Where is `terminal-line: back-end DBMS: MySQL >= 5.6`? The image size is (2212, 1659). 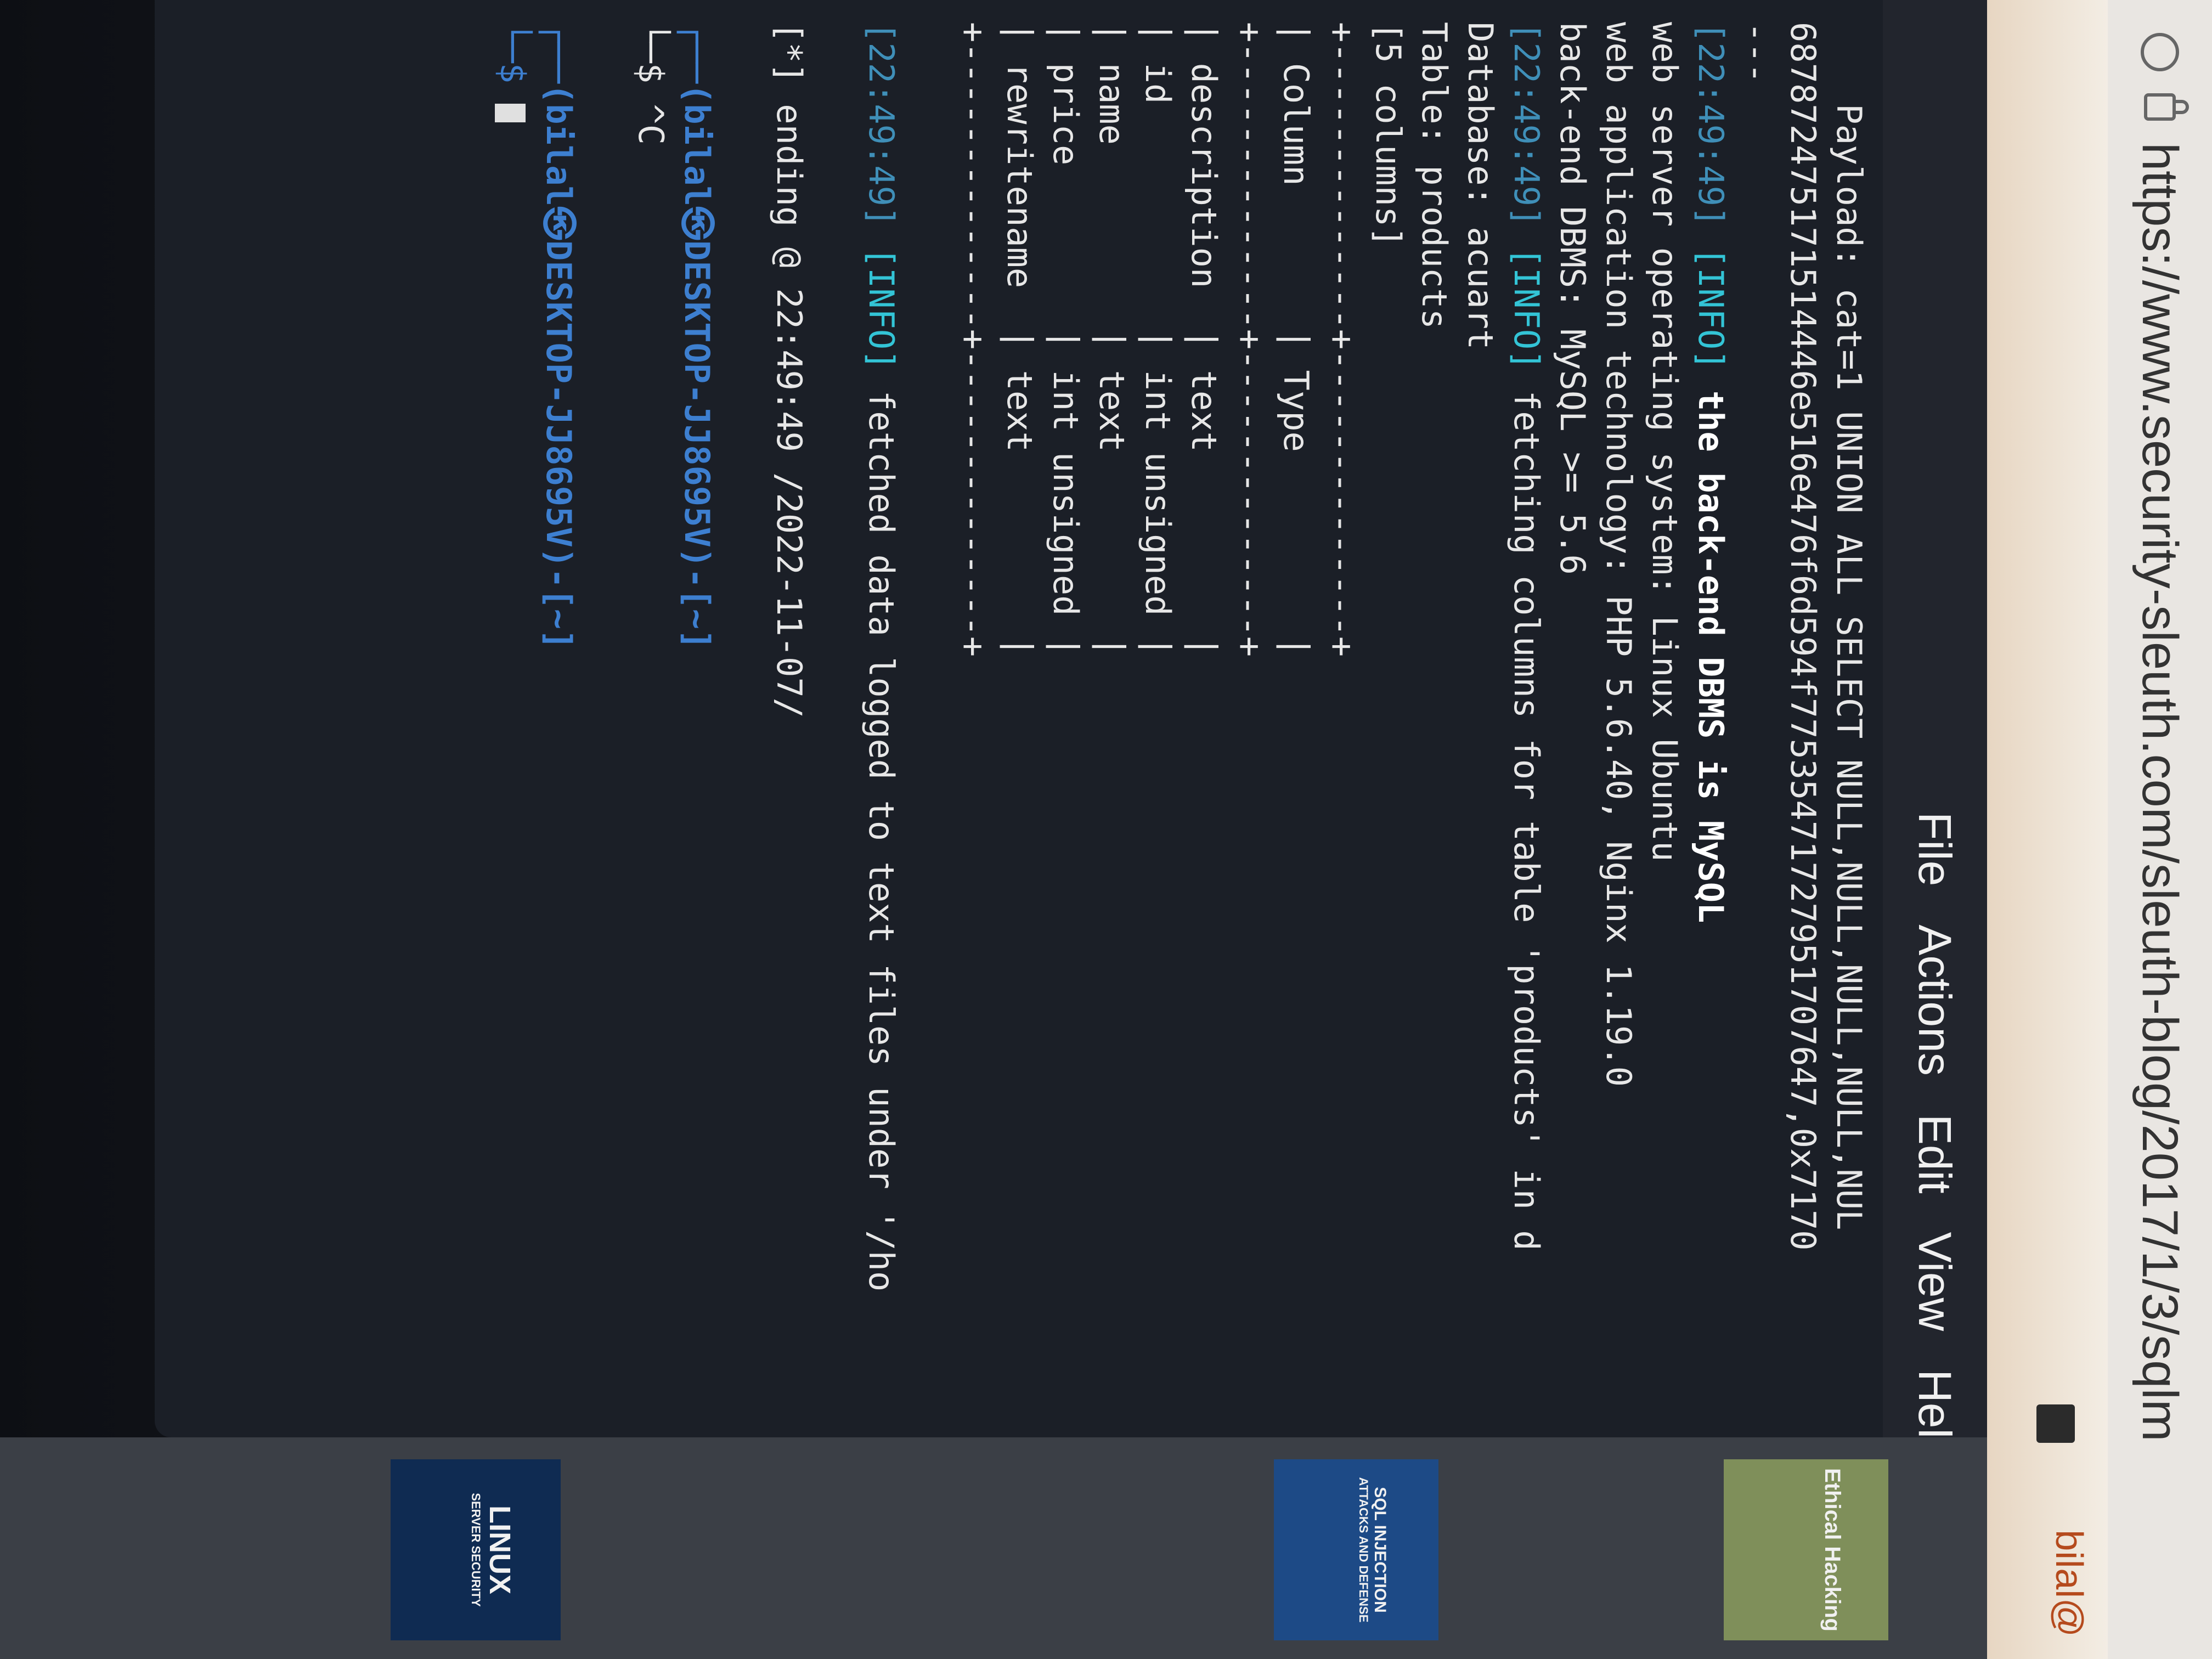 terminal-line: back-end DBMS: MySQL >= 5.6 is located at coordinates (1573, 298).